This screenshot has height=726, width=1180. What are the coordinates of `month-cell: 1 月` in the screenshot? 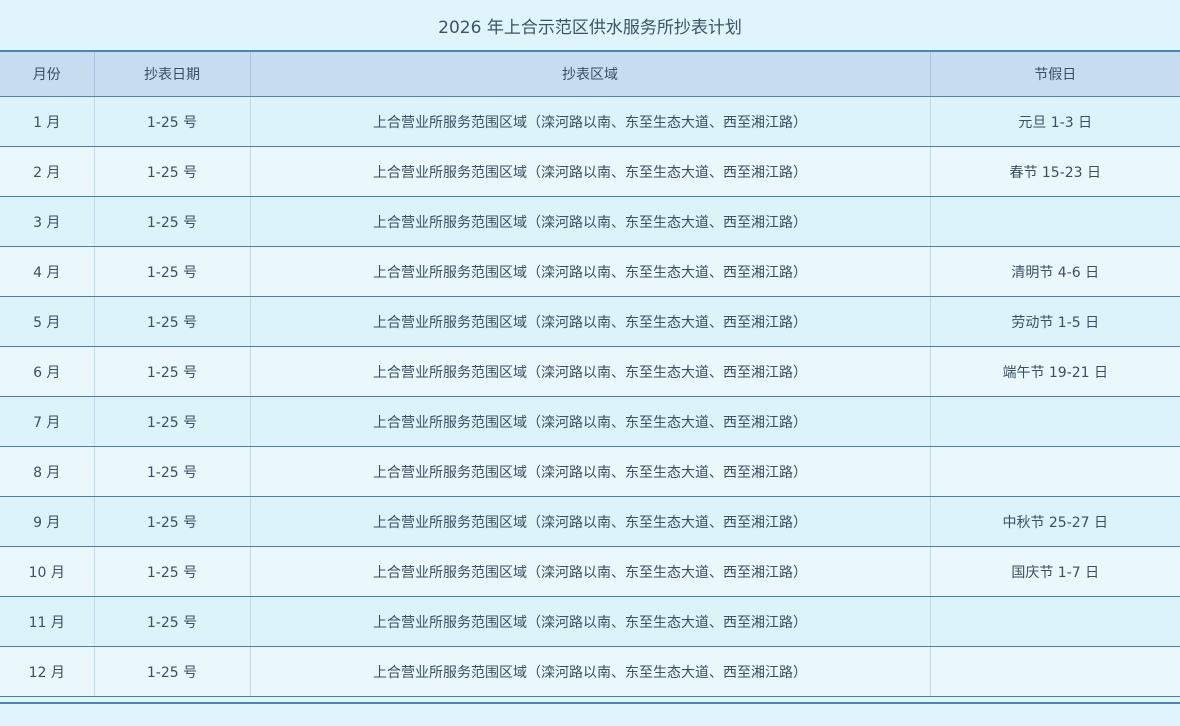 It's located at (47, 121).